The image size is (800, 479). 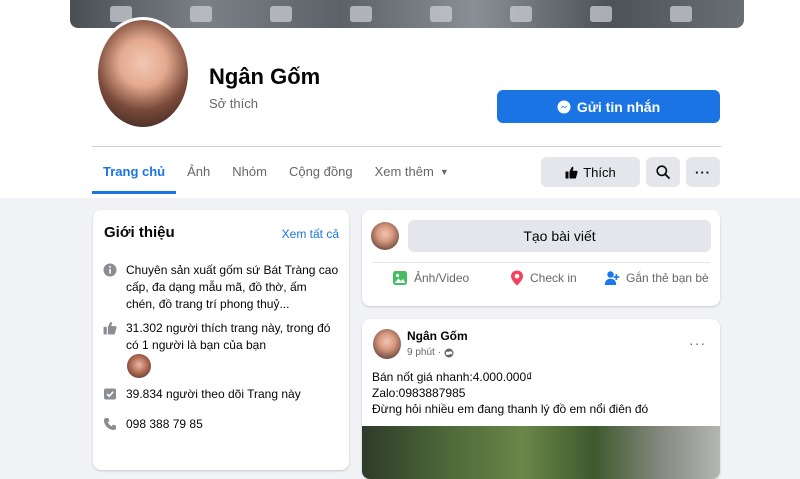 What do you see at coordinates (139, 232) in the screenshot?
I see `intro-title: Giới thiệu` at bounding box center [139, 232].